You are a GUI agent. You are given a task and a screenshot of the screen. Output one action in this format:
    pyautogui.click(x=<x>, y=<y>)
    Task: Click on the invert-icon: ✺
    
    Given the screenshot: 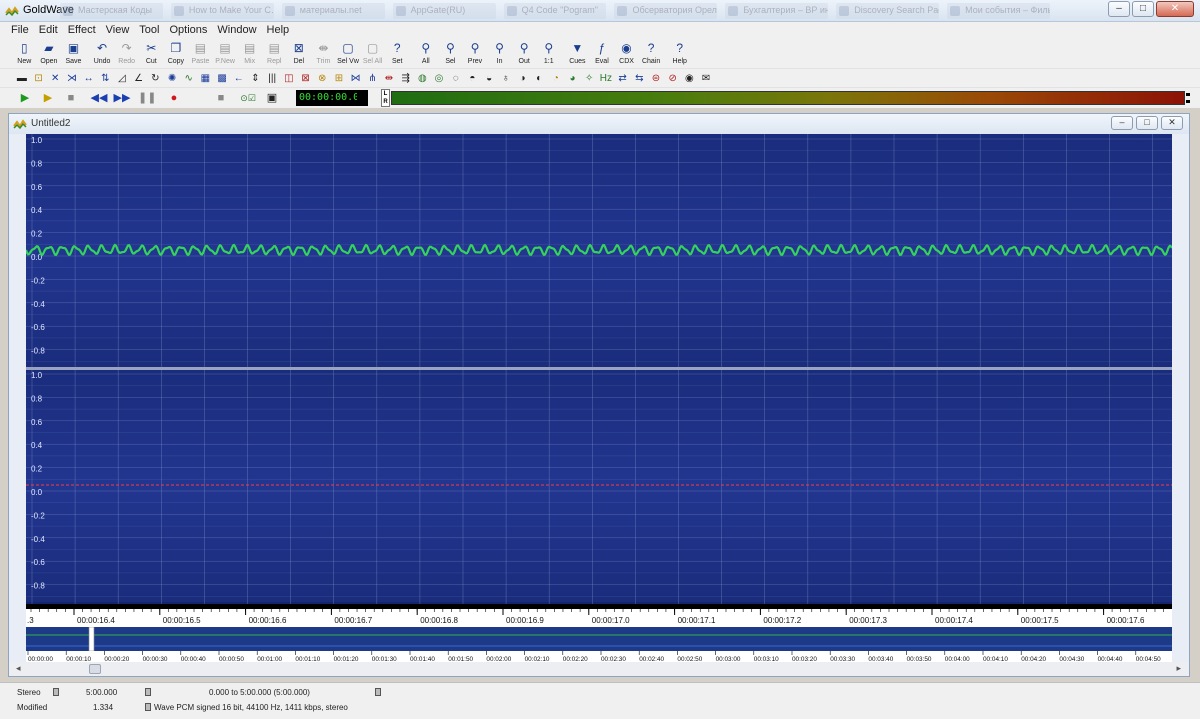 What is the action you would take?
    pyautogui.click(x=172, y=78)
    